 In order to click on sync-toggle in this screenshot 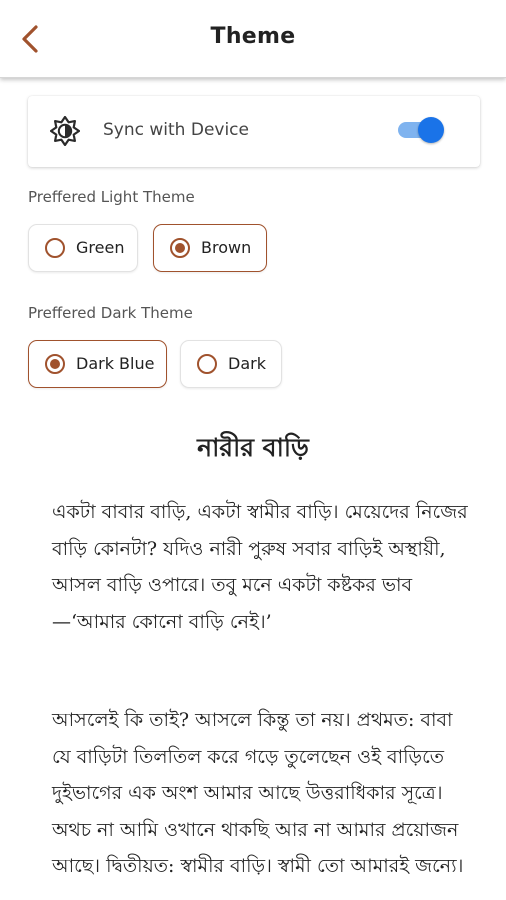, I will do `click(421, 130)`.